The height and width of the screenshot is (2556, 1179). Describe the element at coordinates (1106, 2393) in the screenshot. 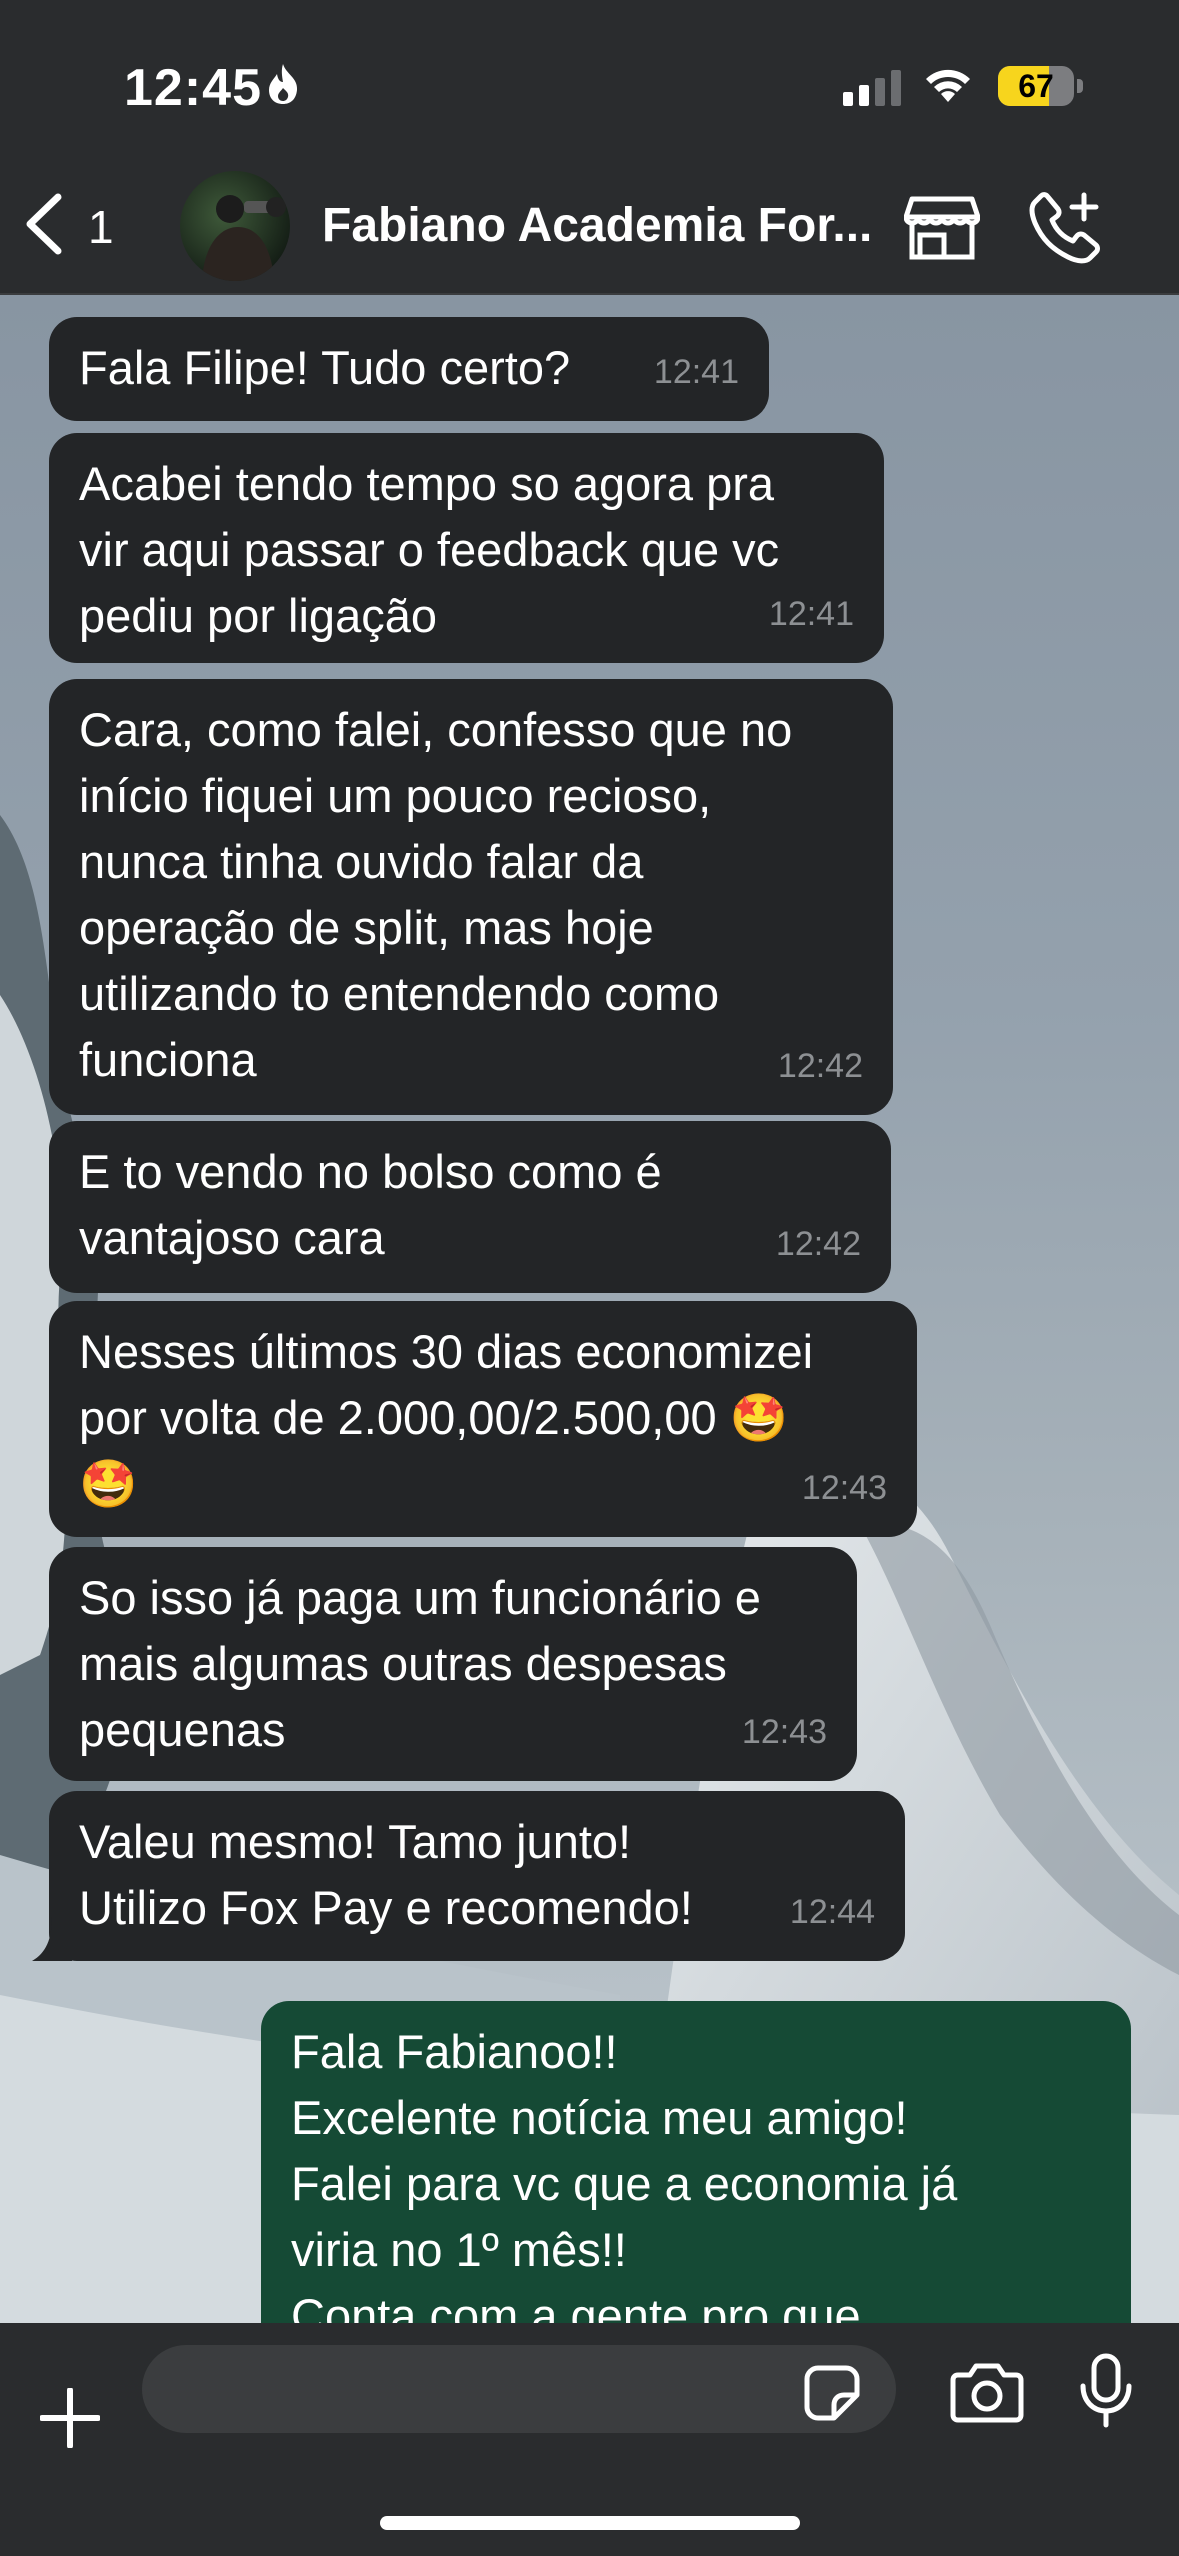

I see `microphone-icon` at that location.